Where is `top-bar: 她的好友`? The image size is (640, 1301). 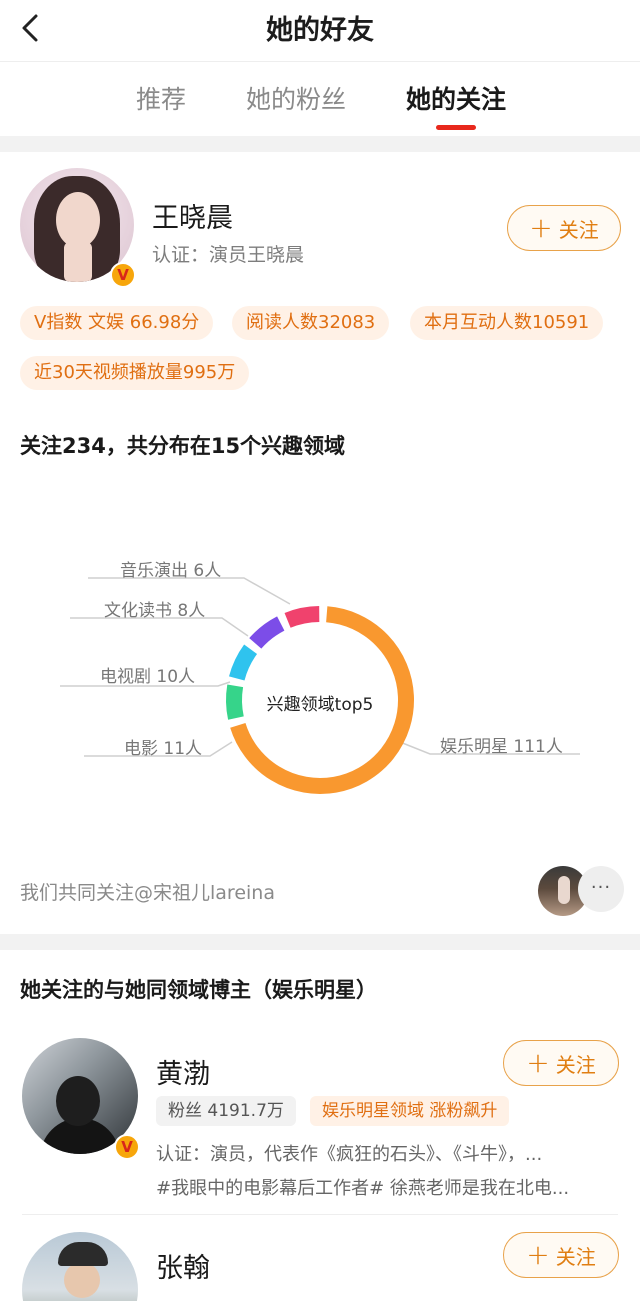
top-bar: 她的好友 is located at coordinates (320, 31).